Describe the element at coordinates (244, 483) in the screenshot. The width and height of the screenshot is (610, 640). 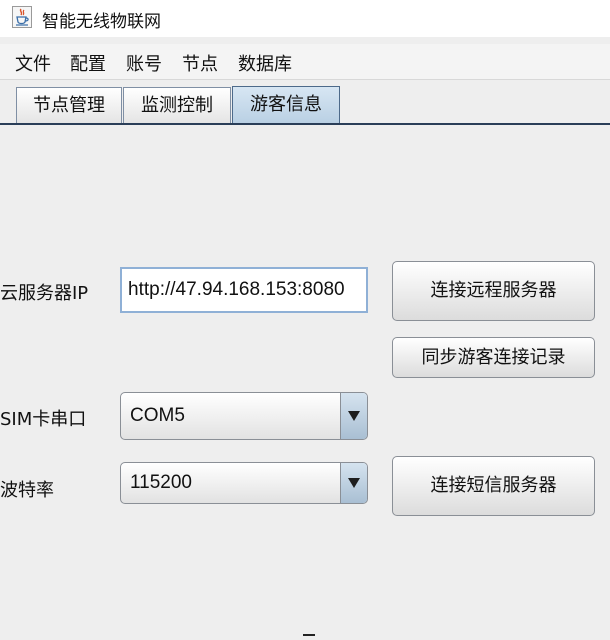
I see `baud-rate-select: 115200` at that location.